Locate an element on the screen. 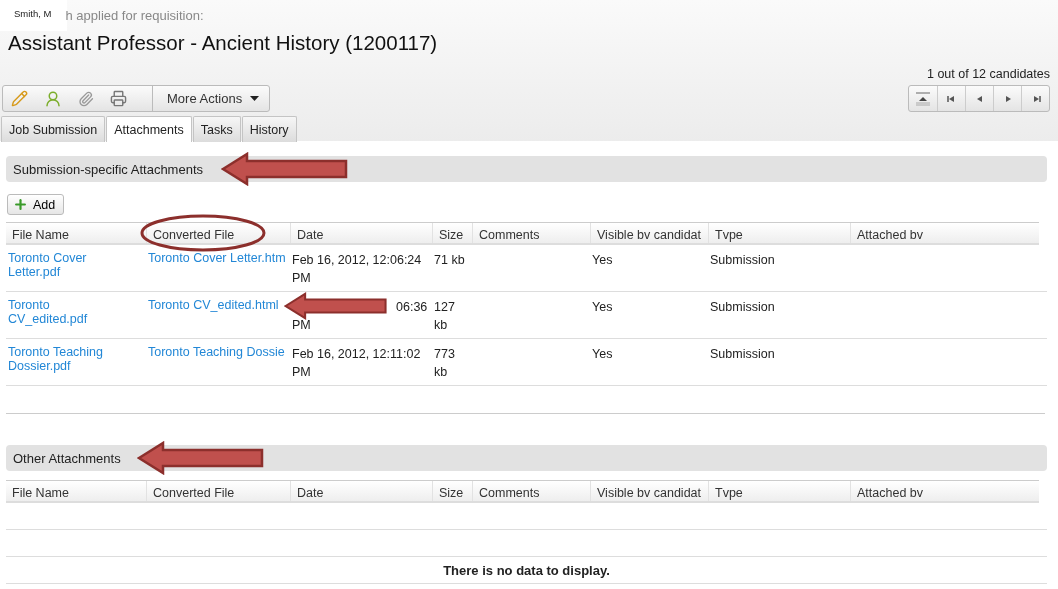  tab: Tasks is located at coordinates (216, 129).